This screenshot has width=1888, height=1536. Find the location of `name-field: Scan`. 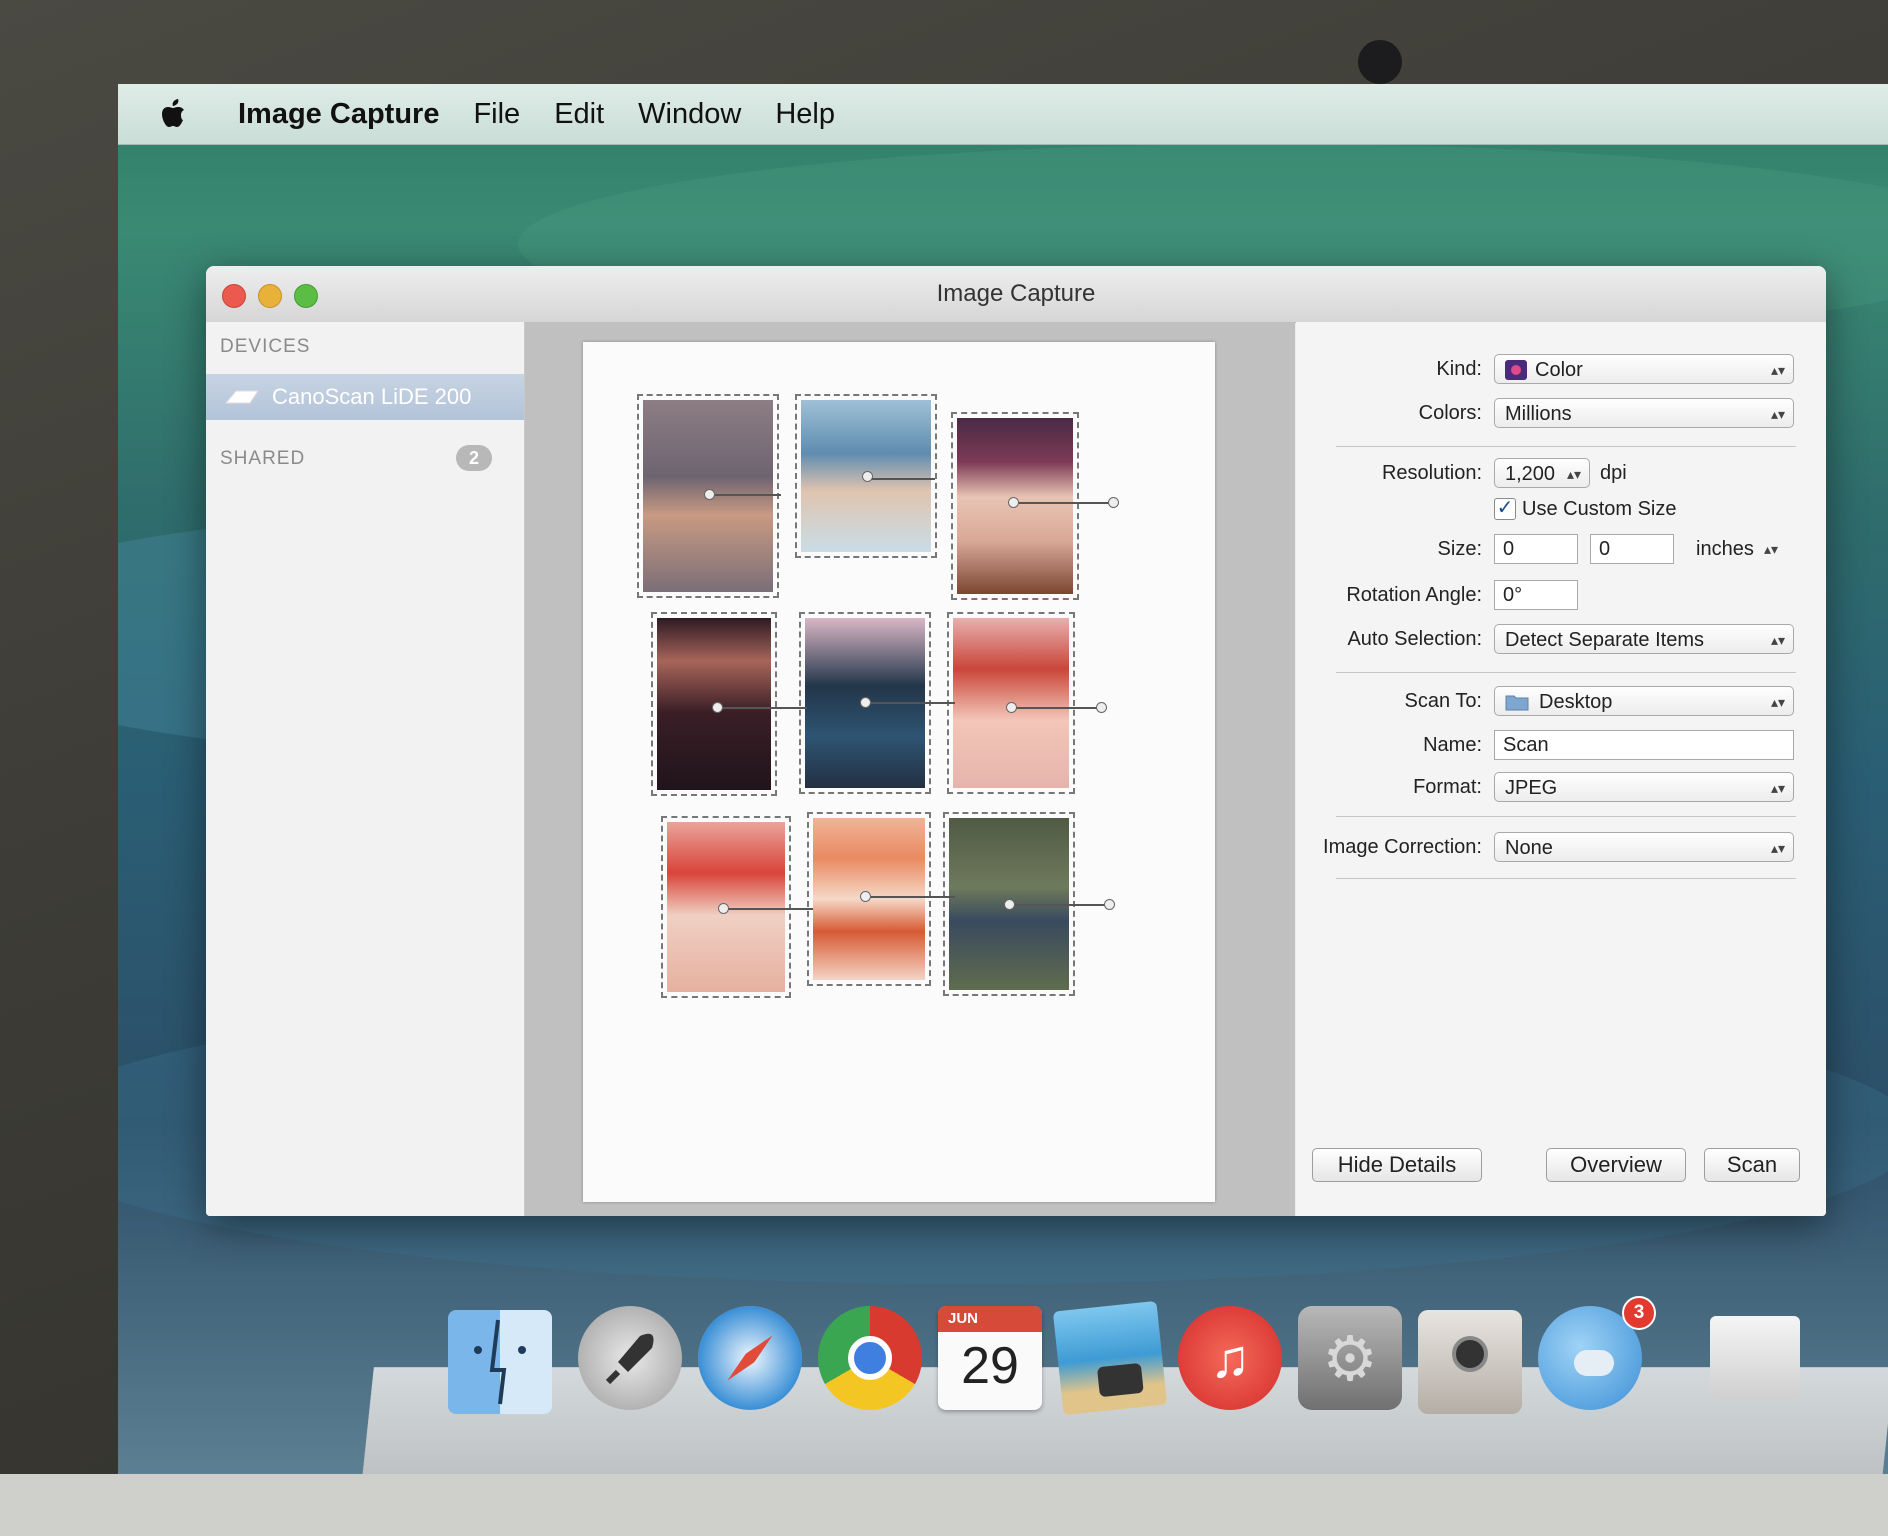

name-field: Scan is located at coordinates (1644, 745).